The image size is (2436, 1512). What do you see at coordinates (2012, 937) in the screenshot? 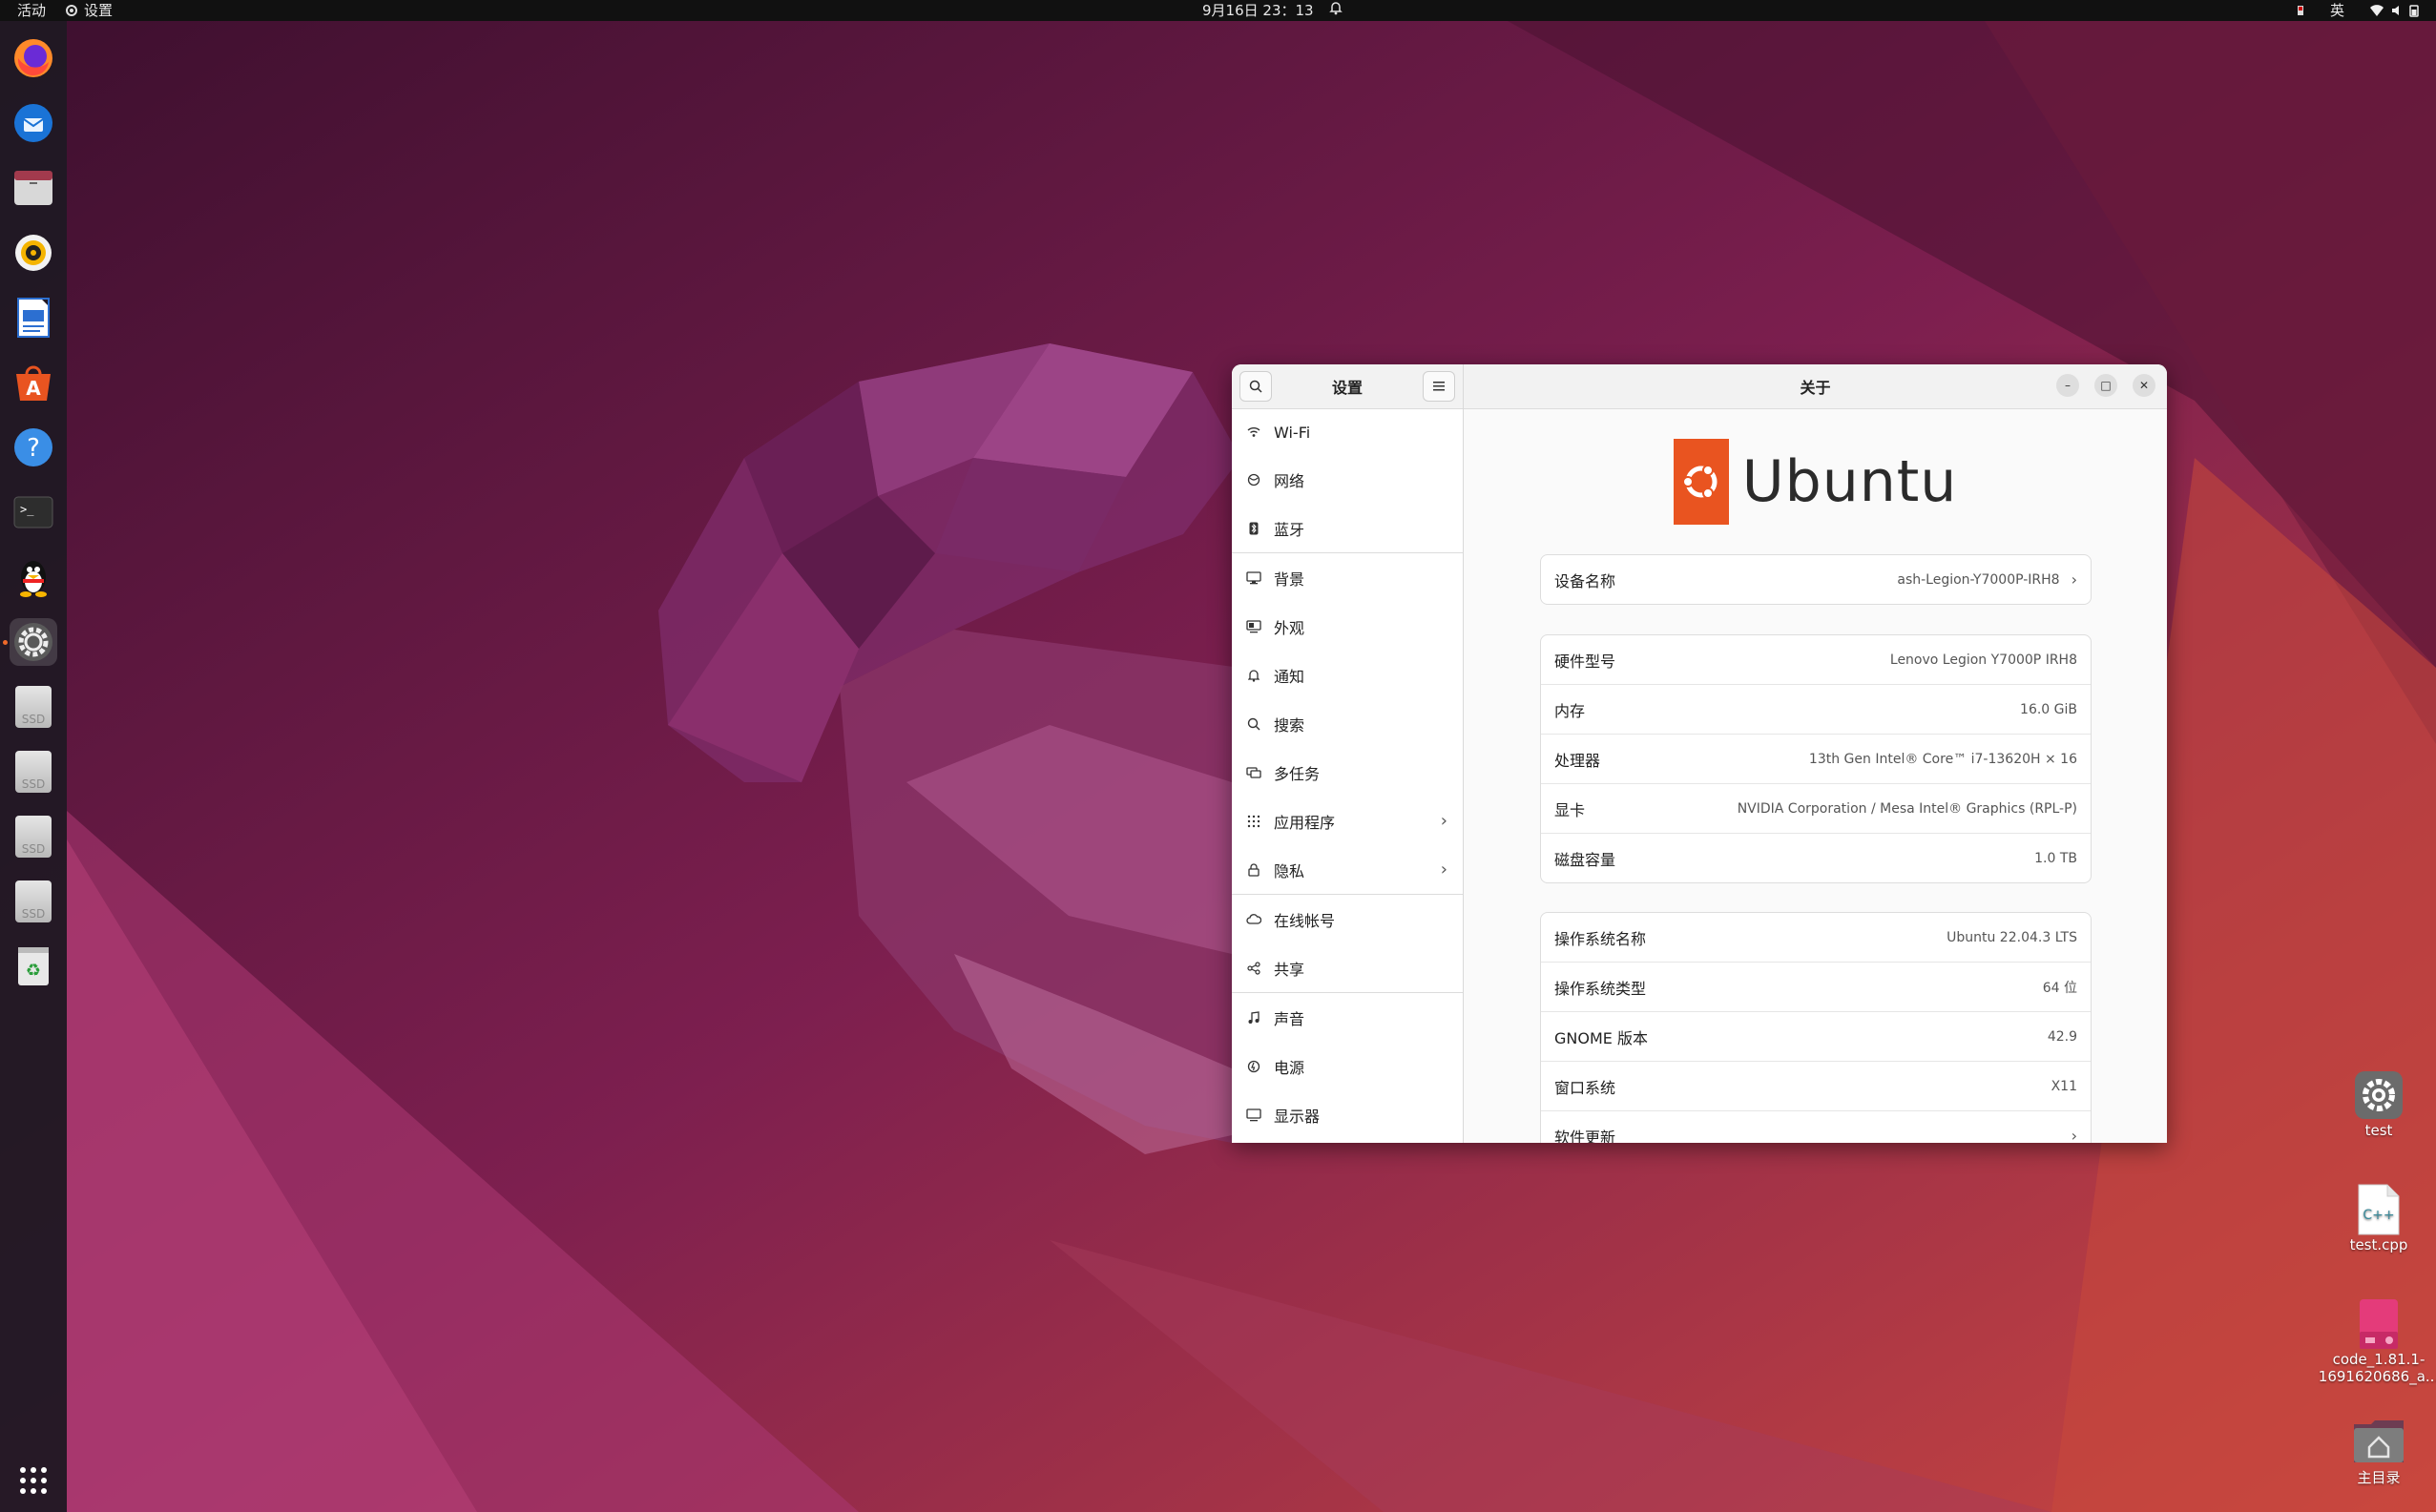
I see `row-value: Ubuntu 22.04.3 LTS` at bounding box center [2012, 937].